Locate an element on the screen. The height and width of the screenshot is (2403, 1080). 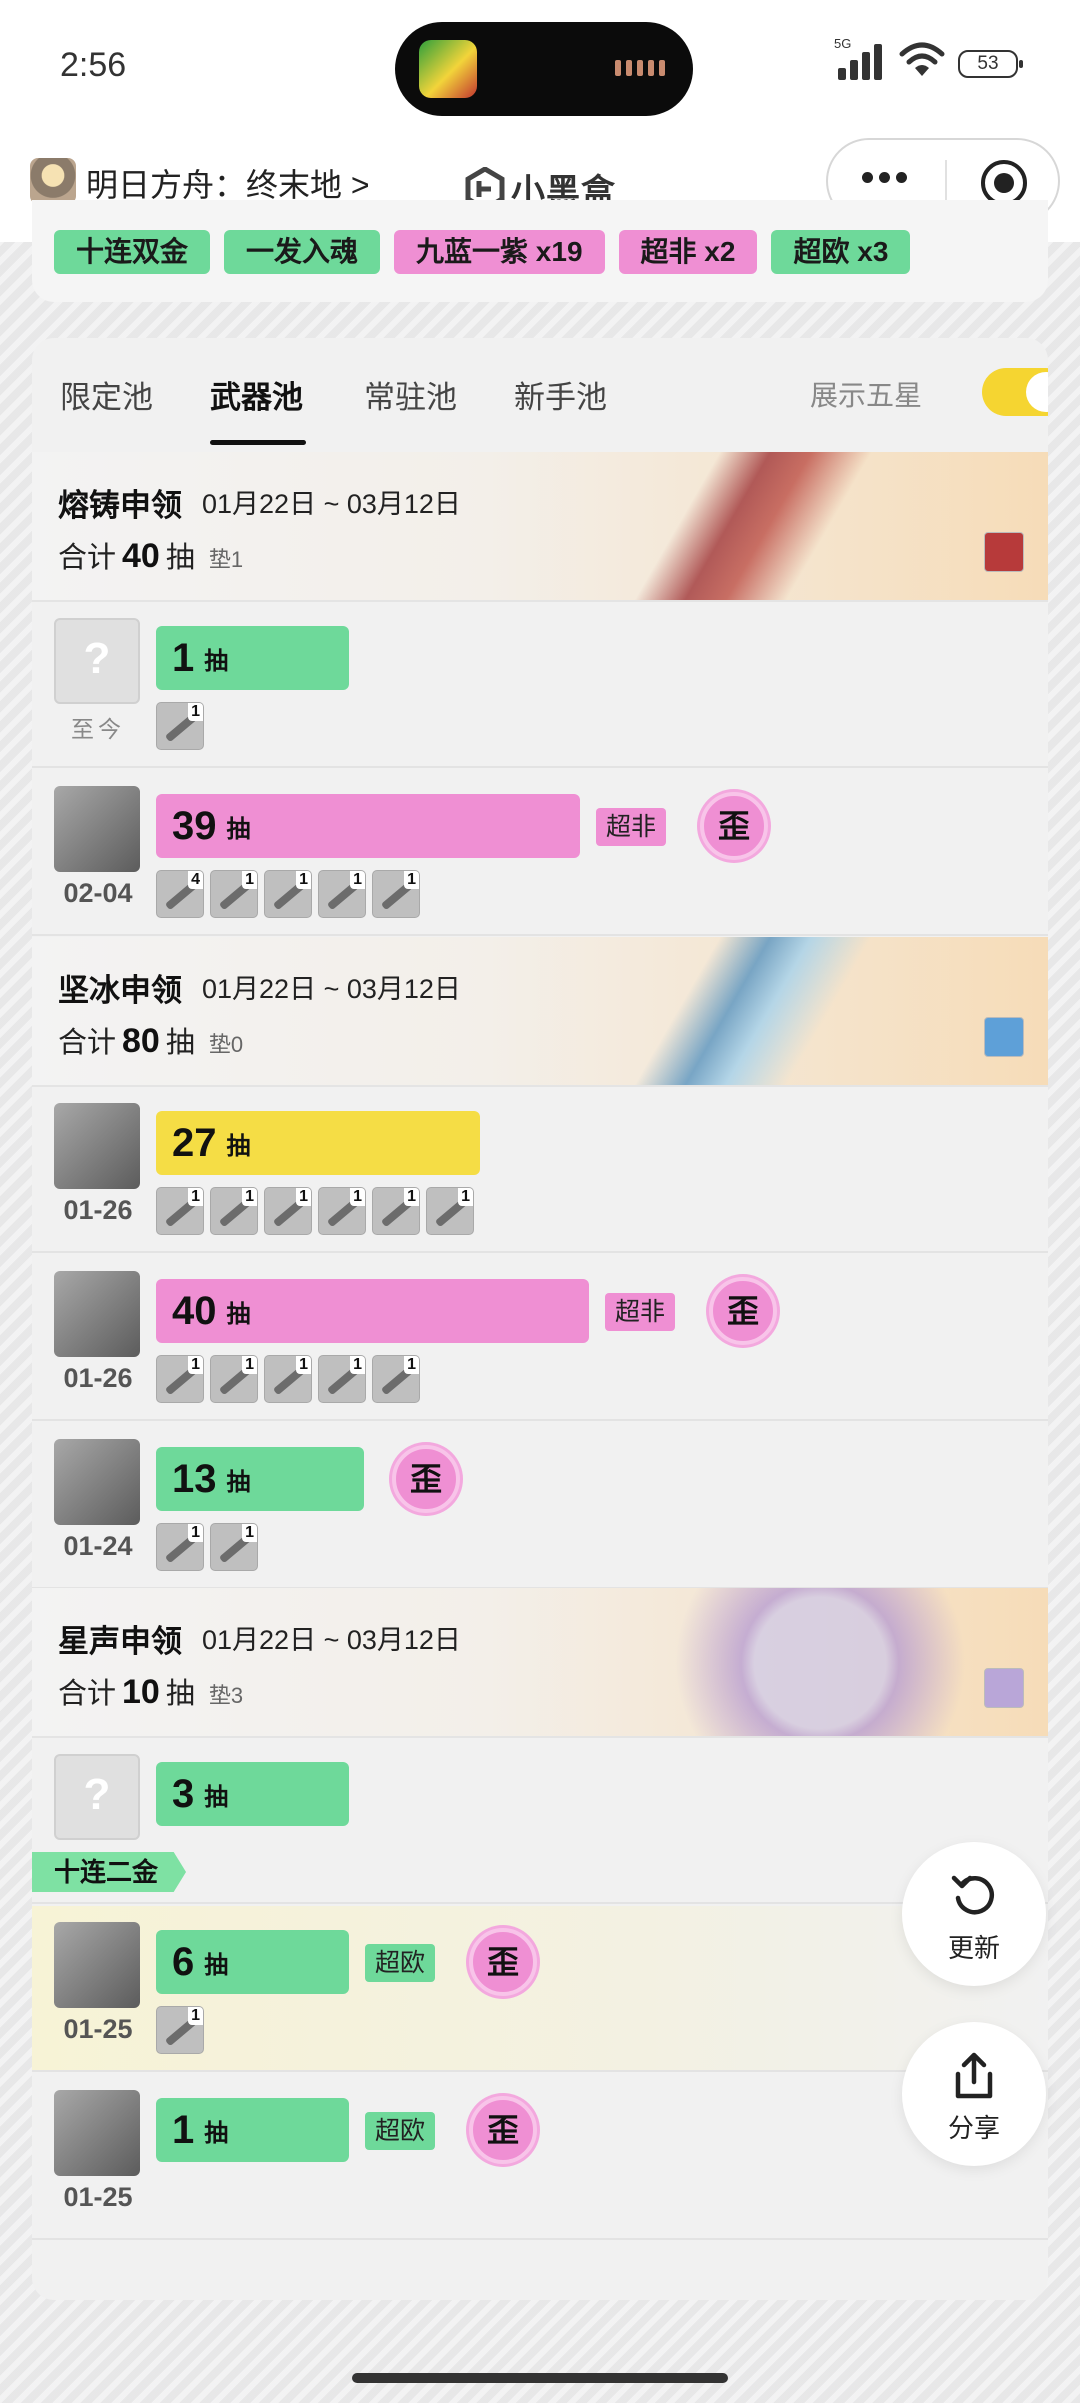
pool-header: 熔铸申领 01月22日 ~ 03月12日 合计 40 抽垫1 is located at coordinates (540, 527).